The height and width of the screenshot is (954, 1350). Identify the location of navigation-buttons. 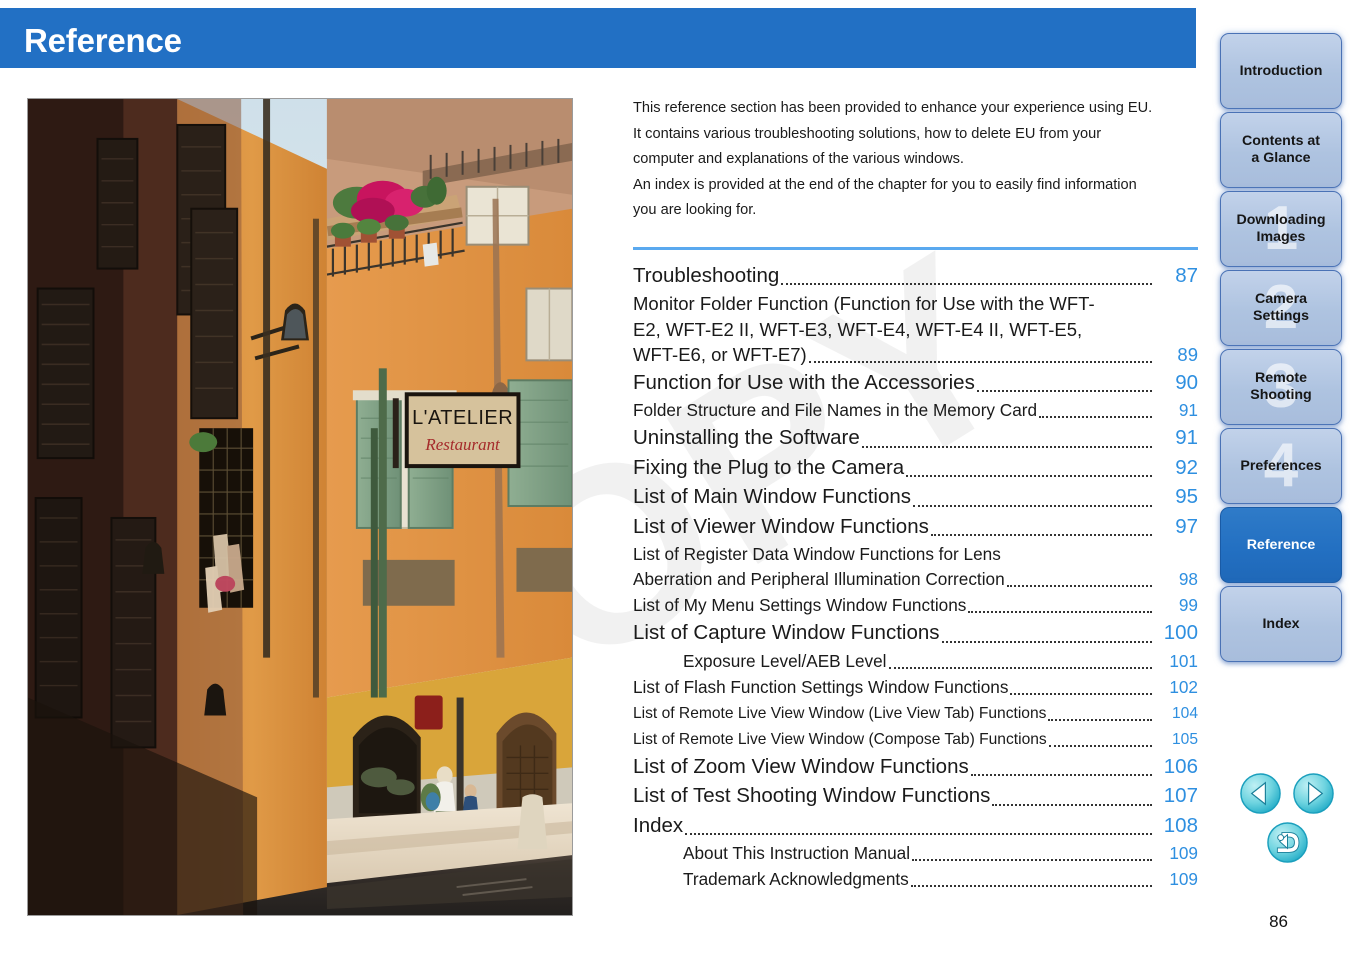
(1287, 818).